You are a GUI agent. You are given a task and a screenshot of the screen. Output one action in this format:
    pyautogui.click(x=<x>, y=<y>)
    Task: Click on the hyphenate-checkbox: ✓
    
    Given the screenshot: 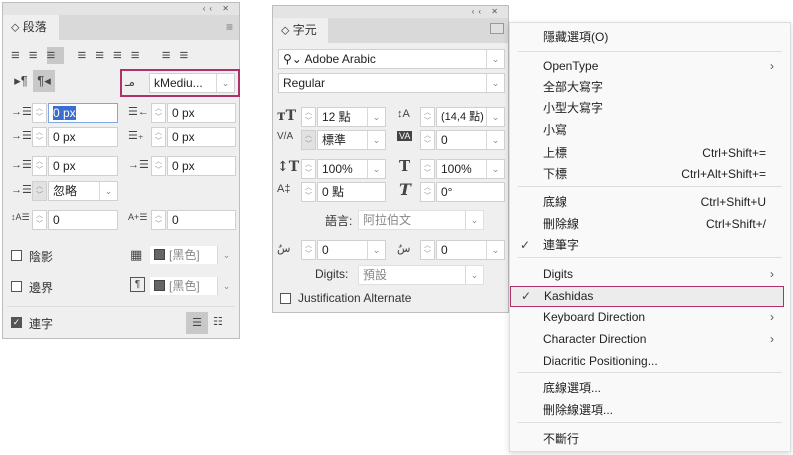 What is the action you would take?
    pyautogui.click(x=16, y=322)
    